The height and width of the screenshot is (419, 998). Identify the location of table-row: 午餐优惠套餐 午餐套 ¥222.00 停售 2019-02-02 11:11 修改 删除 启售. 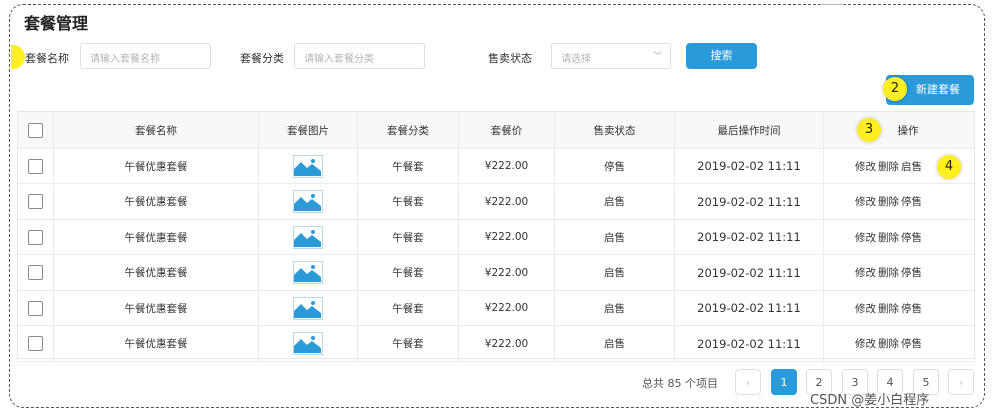
(496, 166).